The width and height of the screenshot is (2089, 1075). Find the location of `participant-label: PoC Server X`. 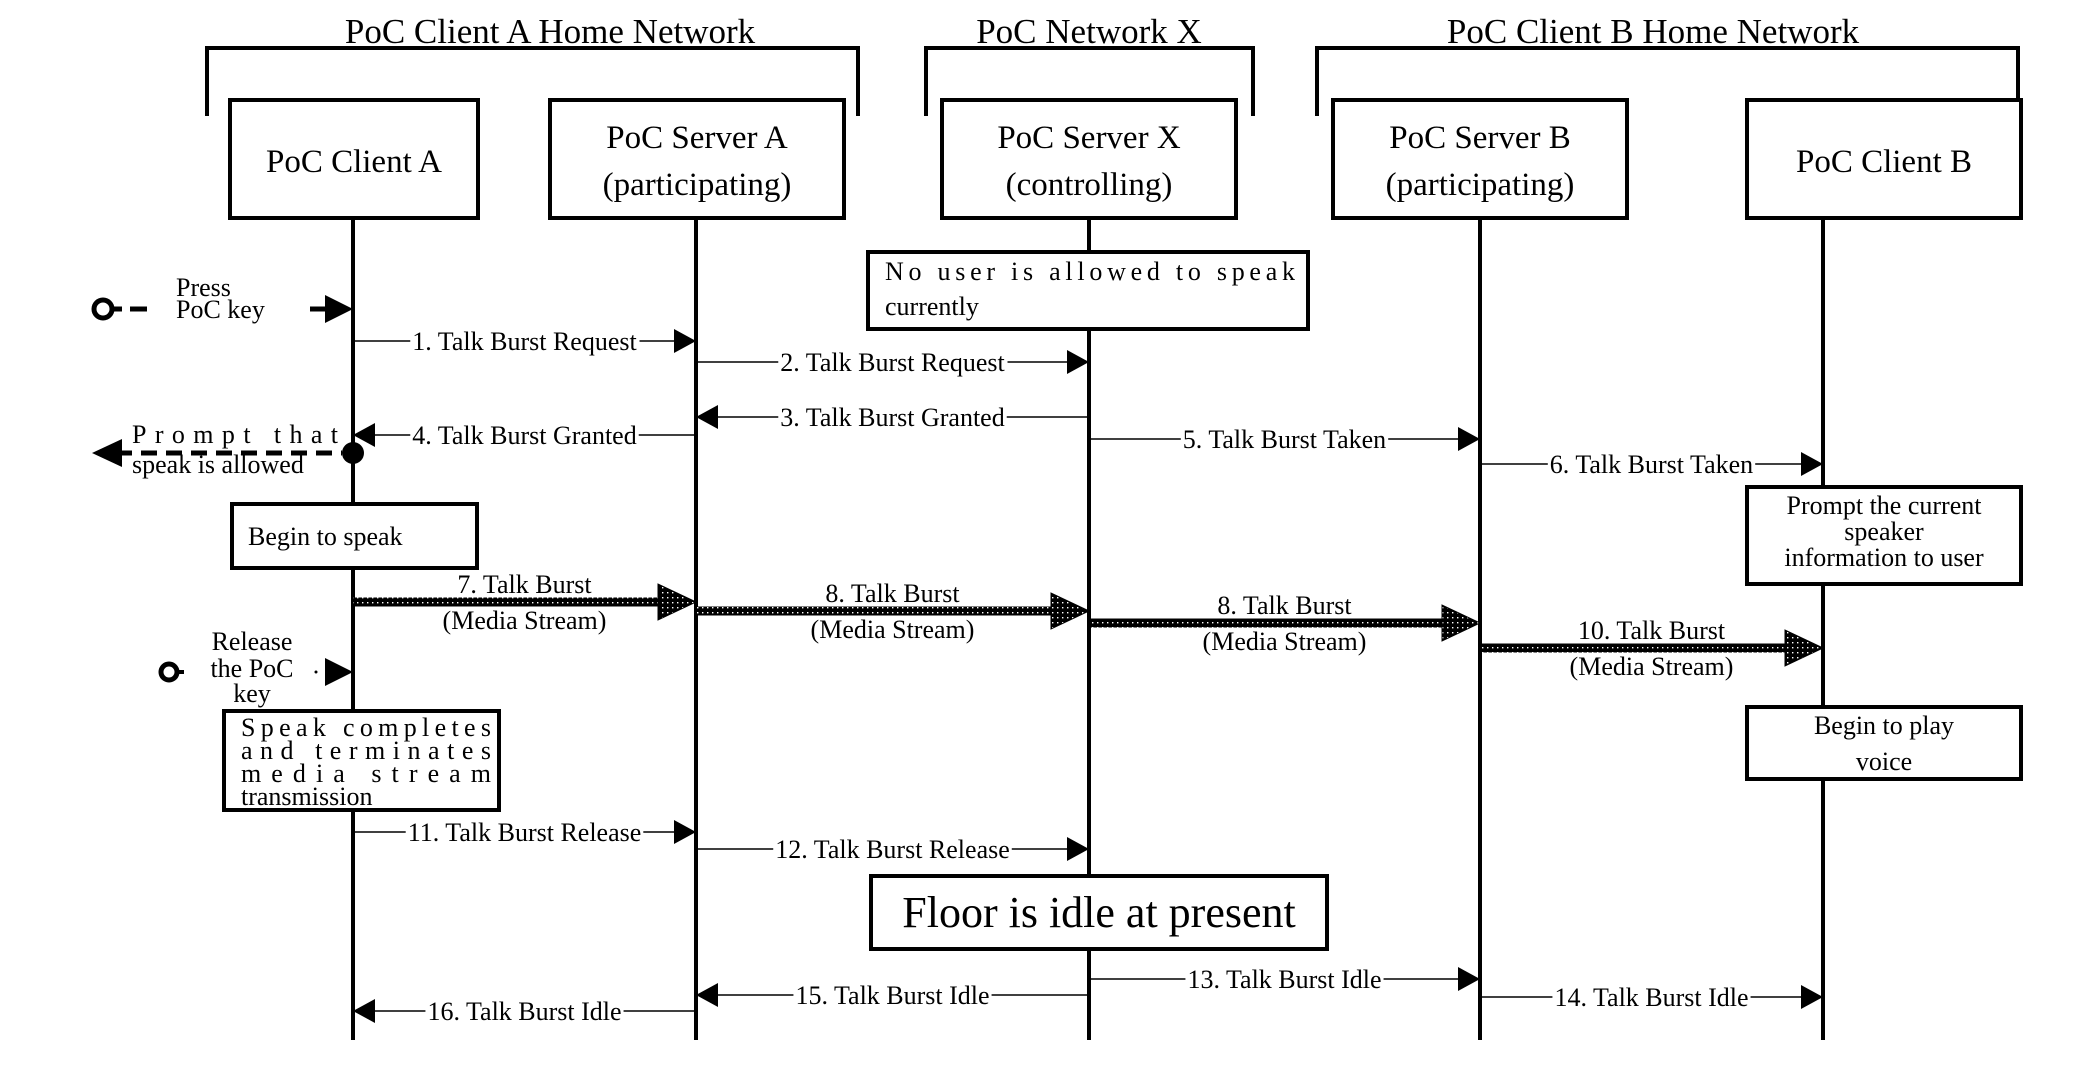

participant-label: PoC Server X is located at coordinates (1088, 138).